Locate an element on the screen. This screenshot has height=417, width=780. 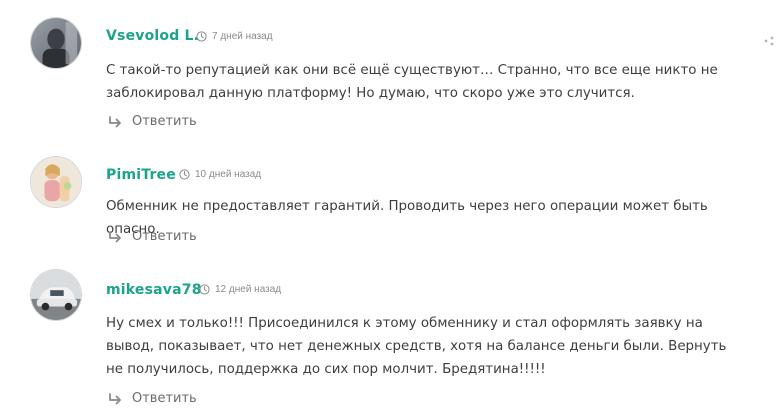
comment-timestamp: 10 дней назад is located at coordinates (220, 174).